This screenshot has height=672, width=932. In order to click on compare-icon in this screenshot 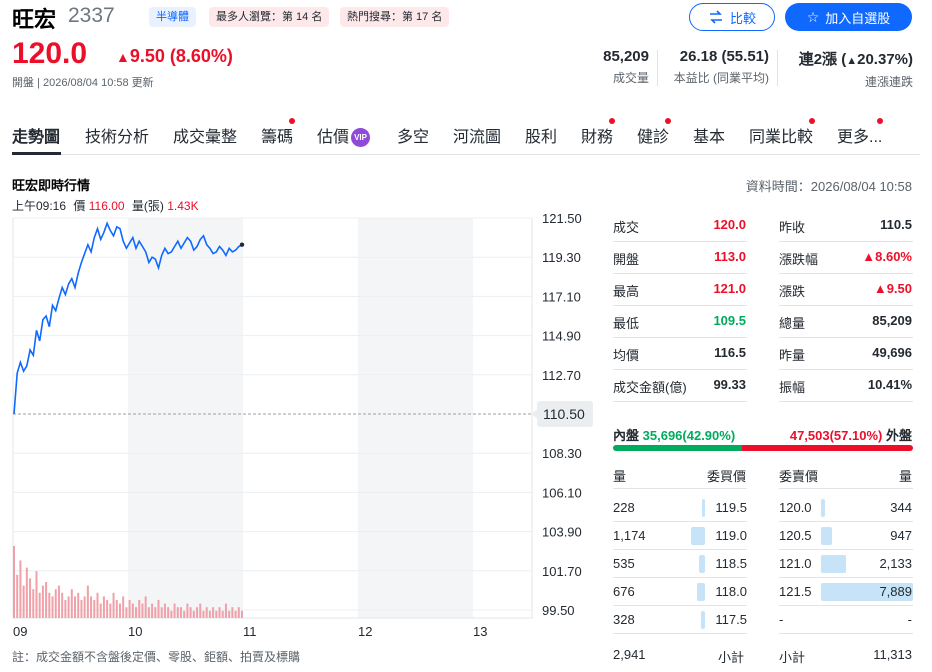, I will do `click(715, 17)`.